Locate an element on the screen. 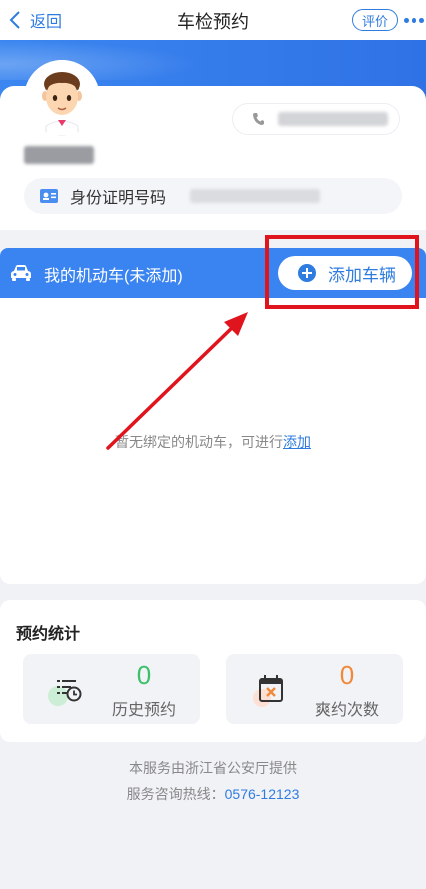 Image resolution: width=426 pixels, height=889 pixels. missed-appointments-tile: 0 爽约次数 is located at coordinates (314, 689).